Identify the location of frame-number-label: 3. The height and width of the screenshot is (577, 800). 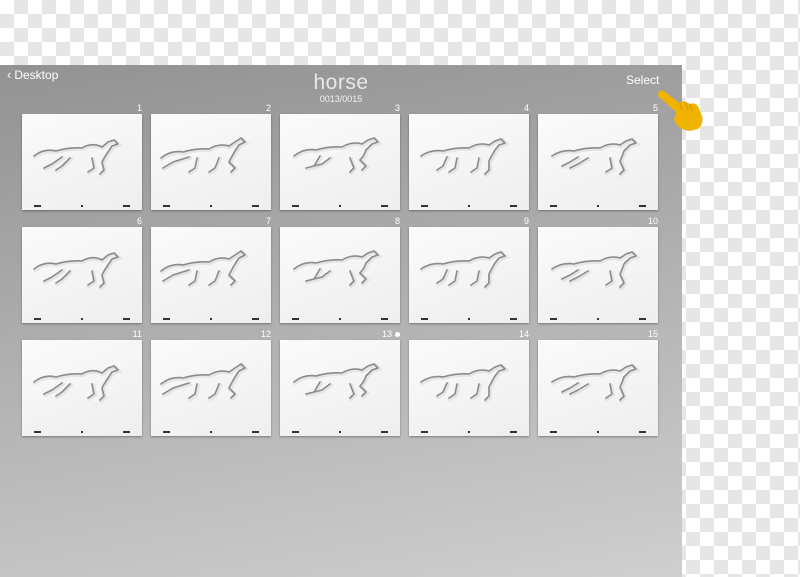
(397, 108).